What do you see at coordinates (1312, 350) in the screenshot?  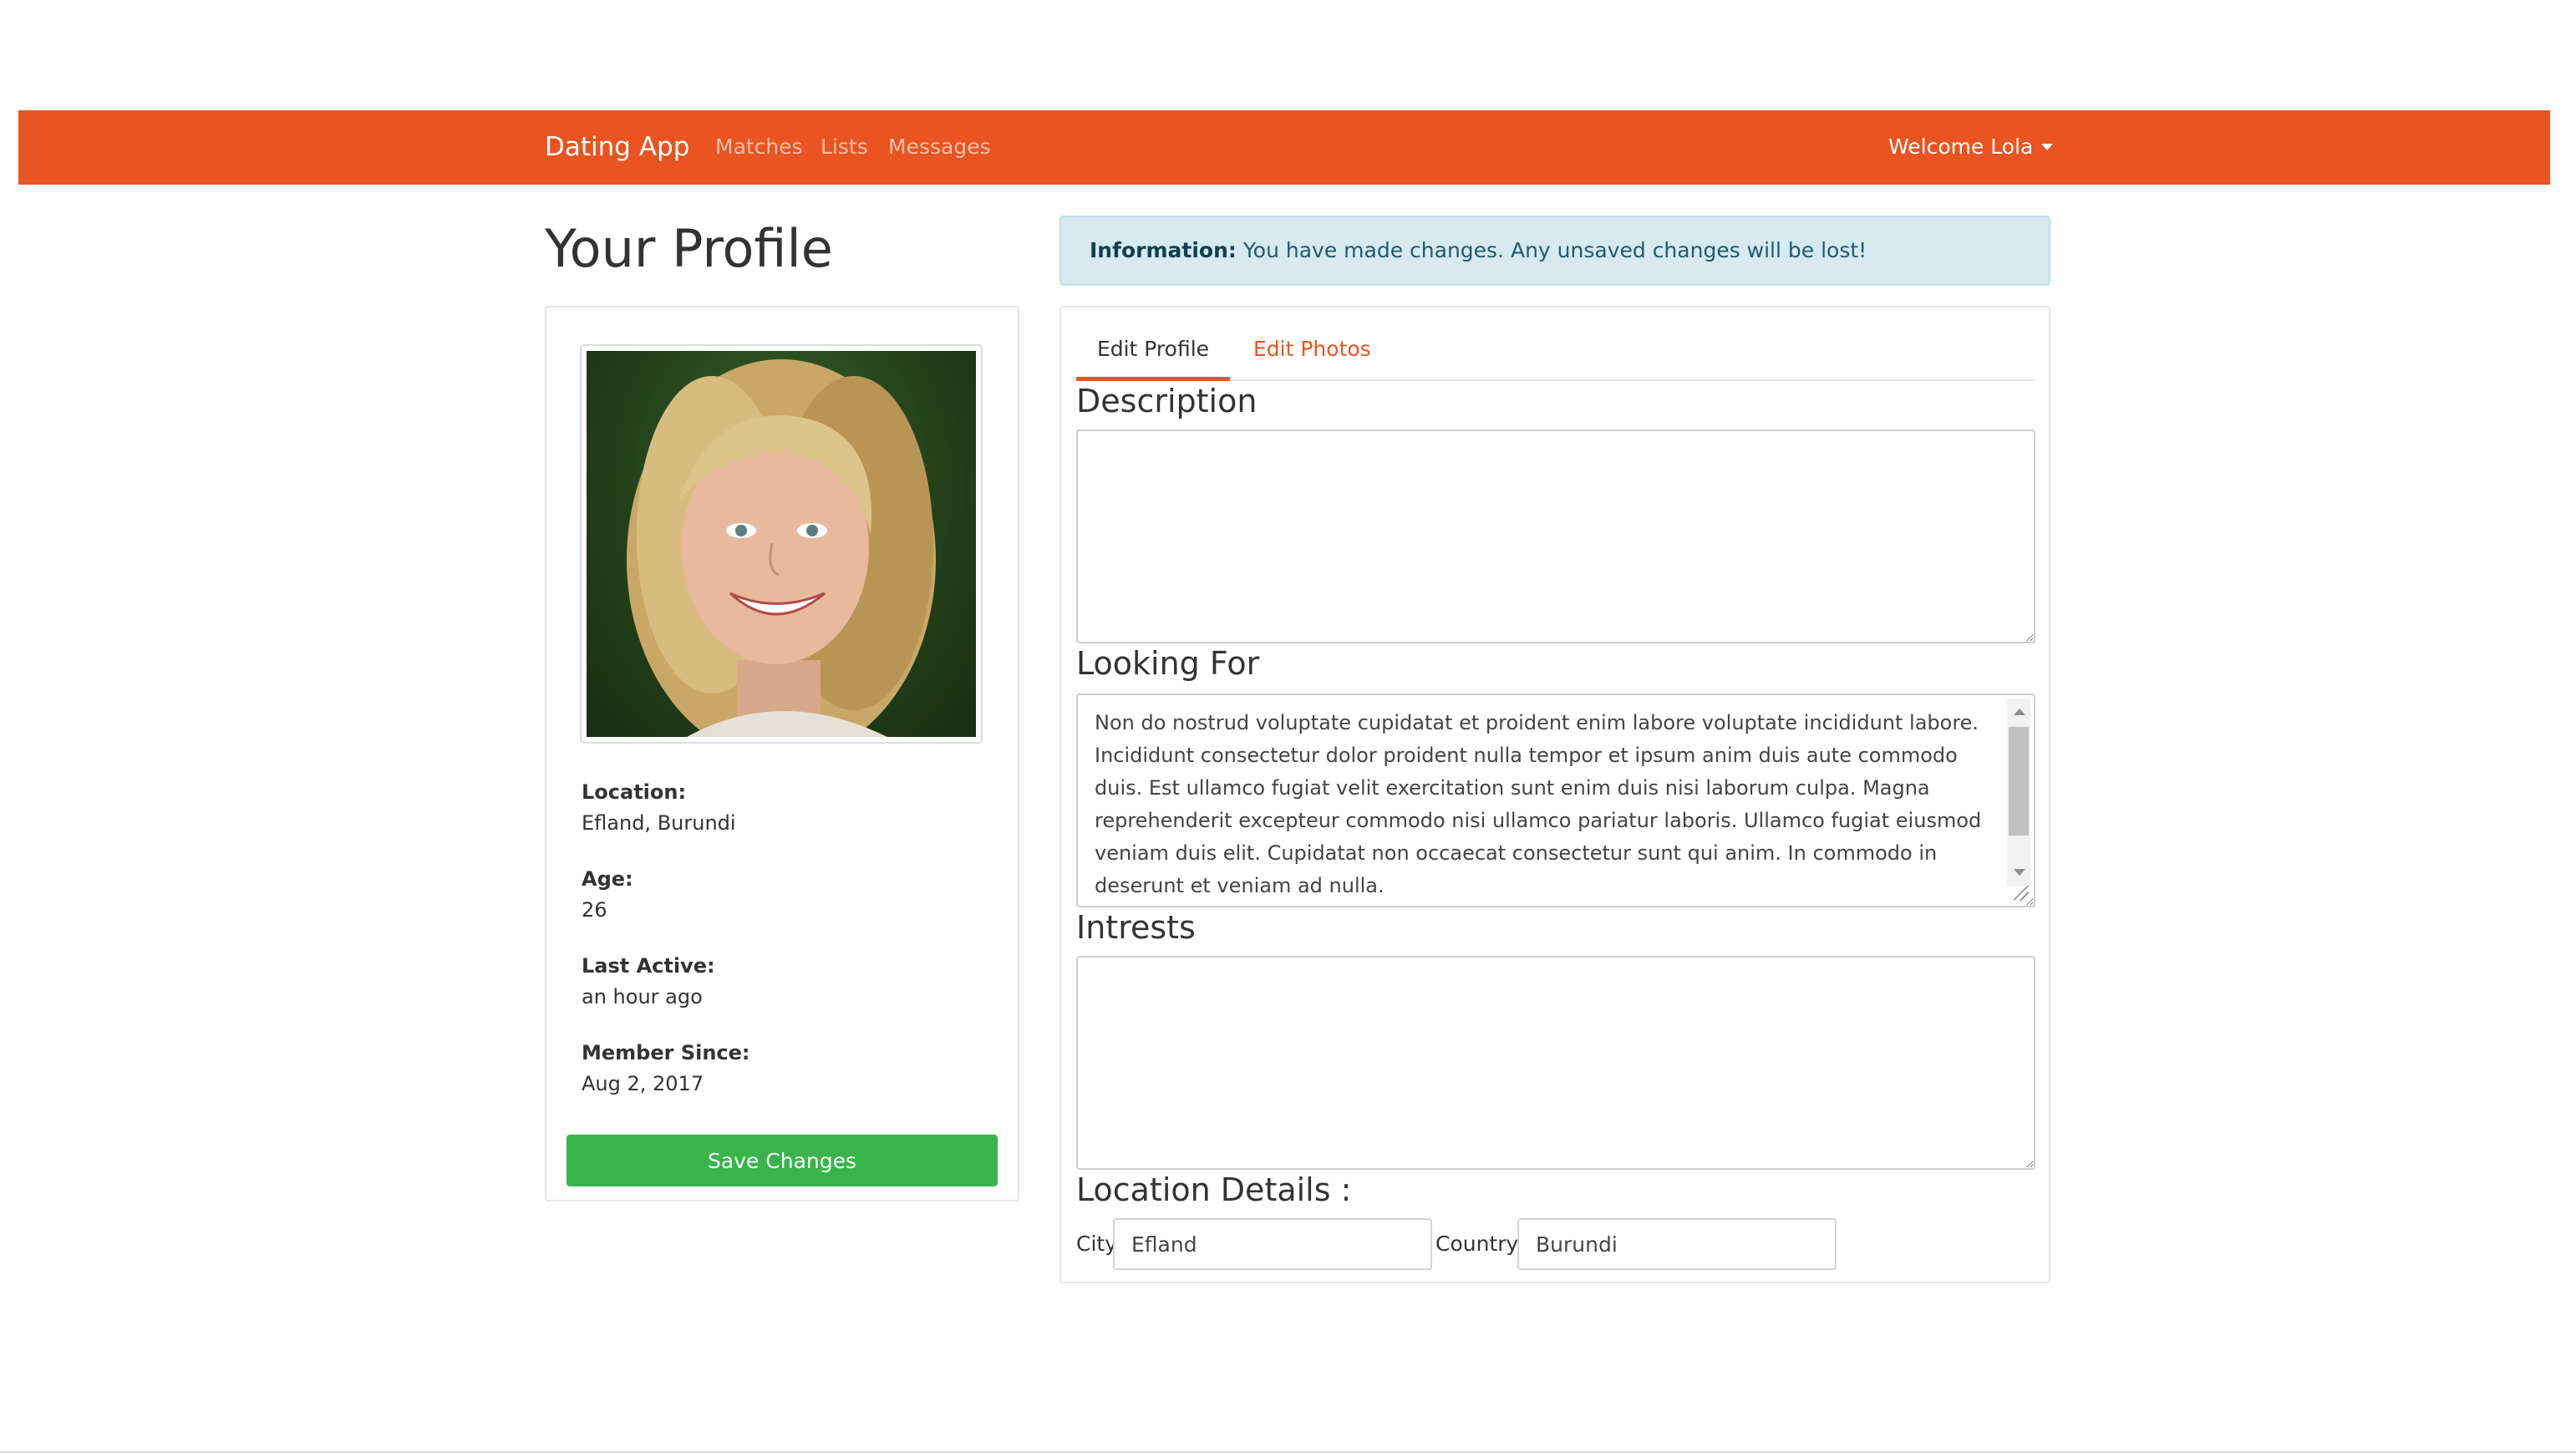 I see `tab-edit-photos: Edit Photos` at bounding box center [1312, 350].